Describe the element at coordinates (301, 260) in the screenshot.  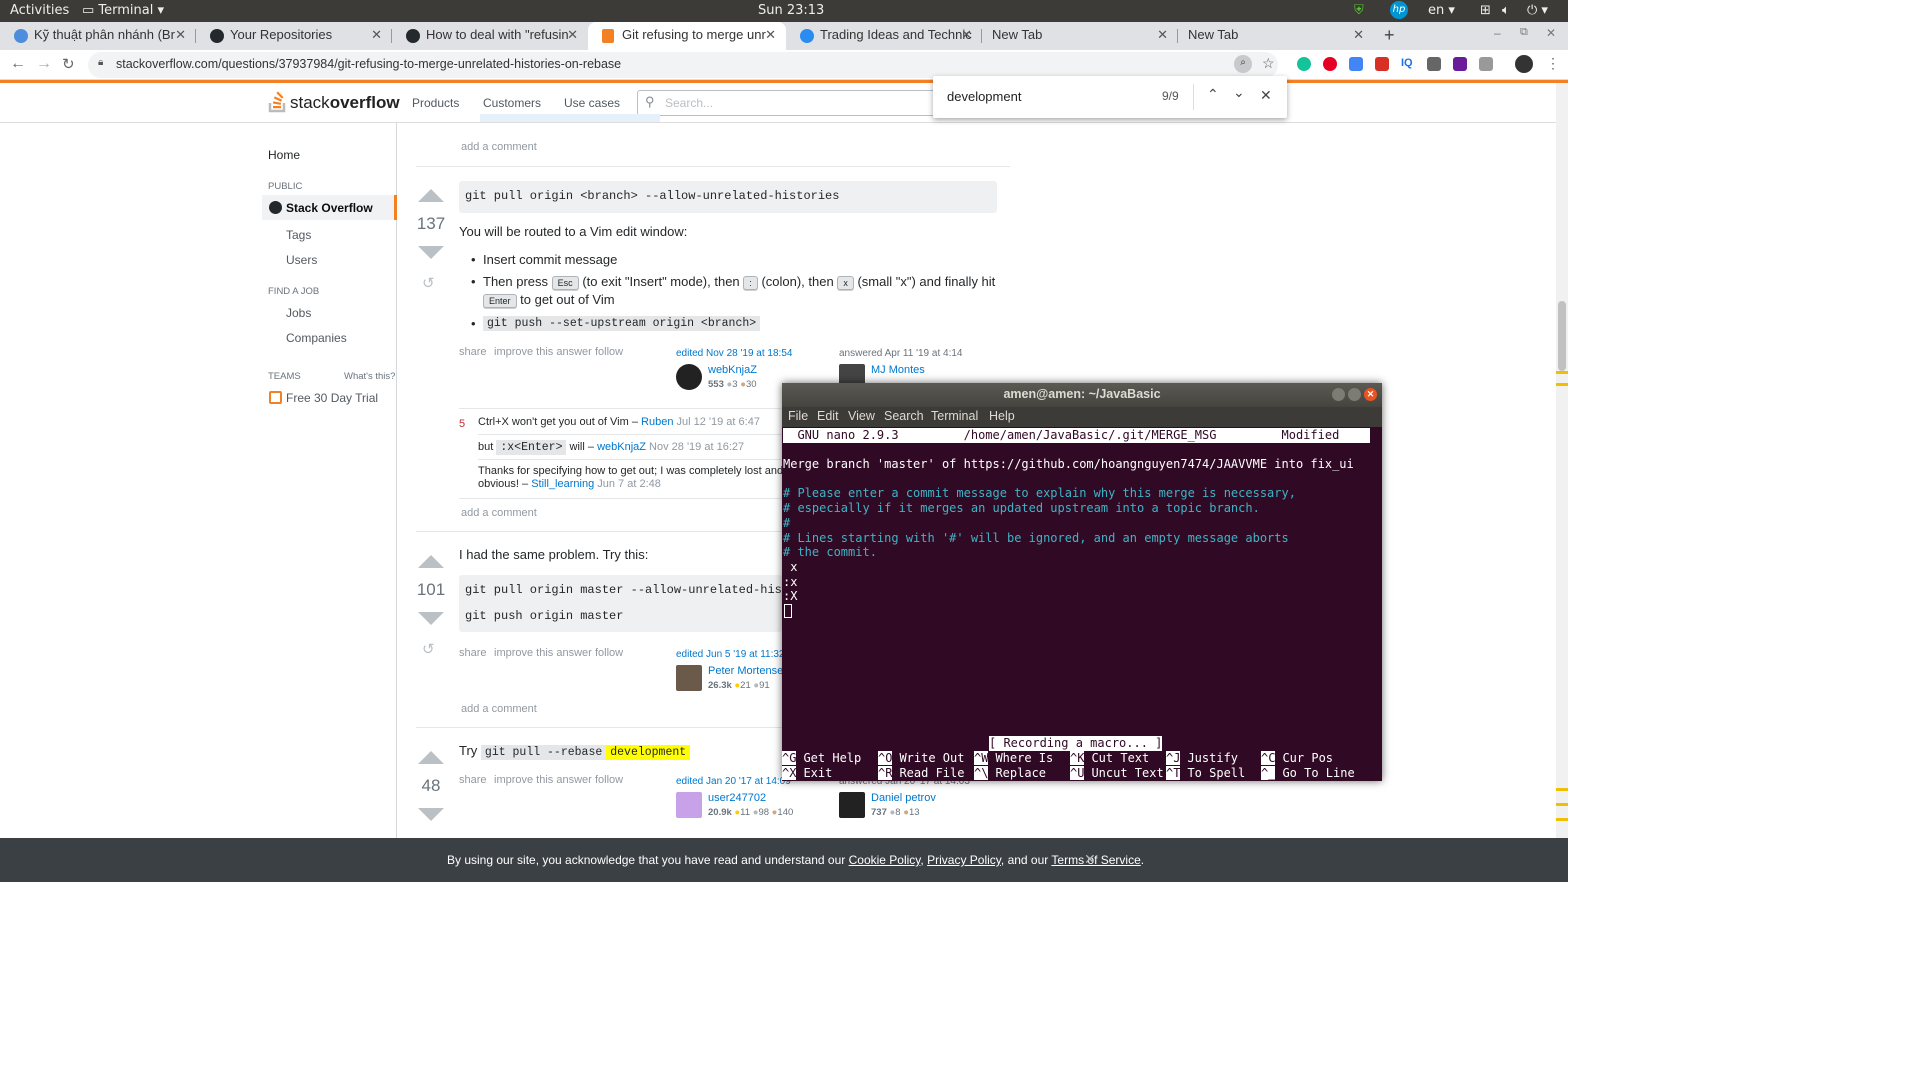
I see `sidebar-item-users: Users` at that location.